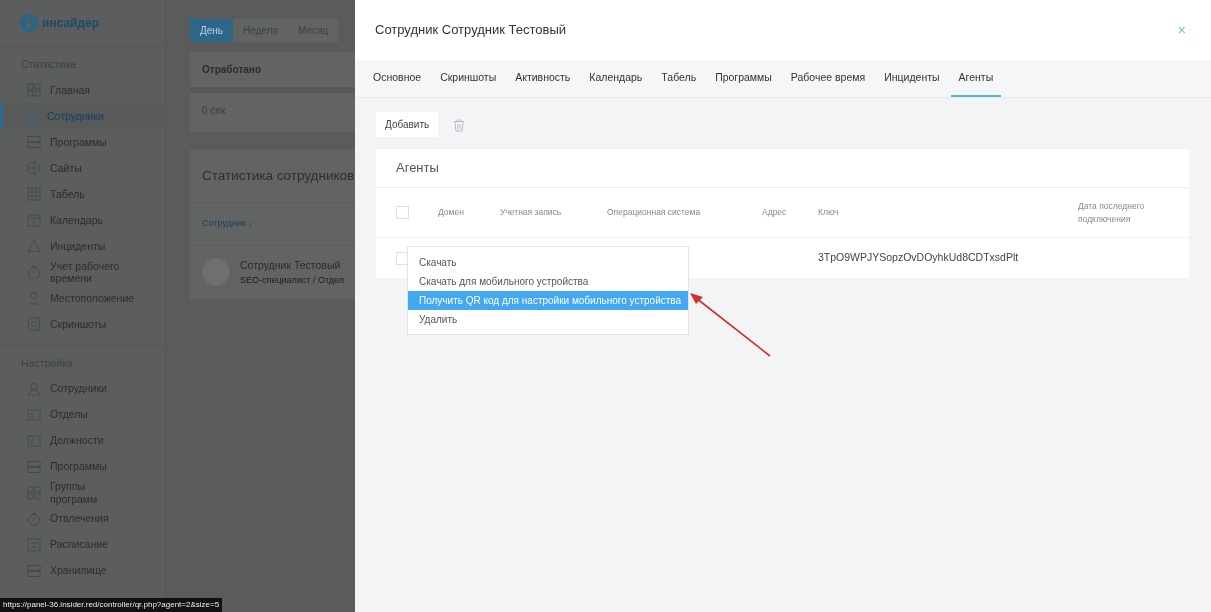 The height and width of the screenshot is (612, 1211). I want to click on close-button: ×, so click(1181, 30).